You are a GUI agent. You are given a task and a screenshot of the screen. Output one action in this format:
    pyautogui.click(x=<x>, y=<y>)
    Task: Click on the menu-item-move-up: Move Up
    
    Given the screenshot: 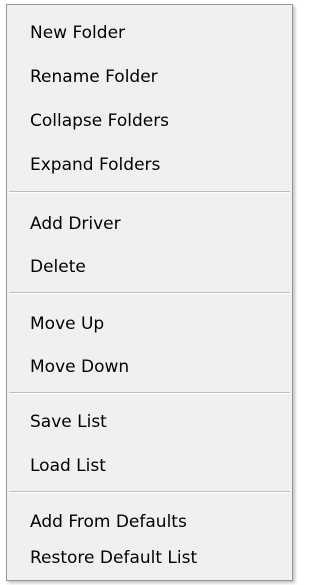 What is the action you would take?
    pyautogui.click(x=149, y=324)
    